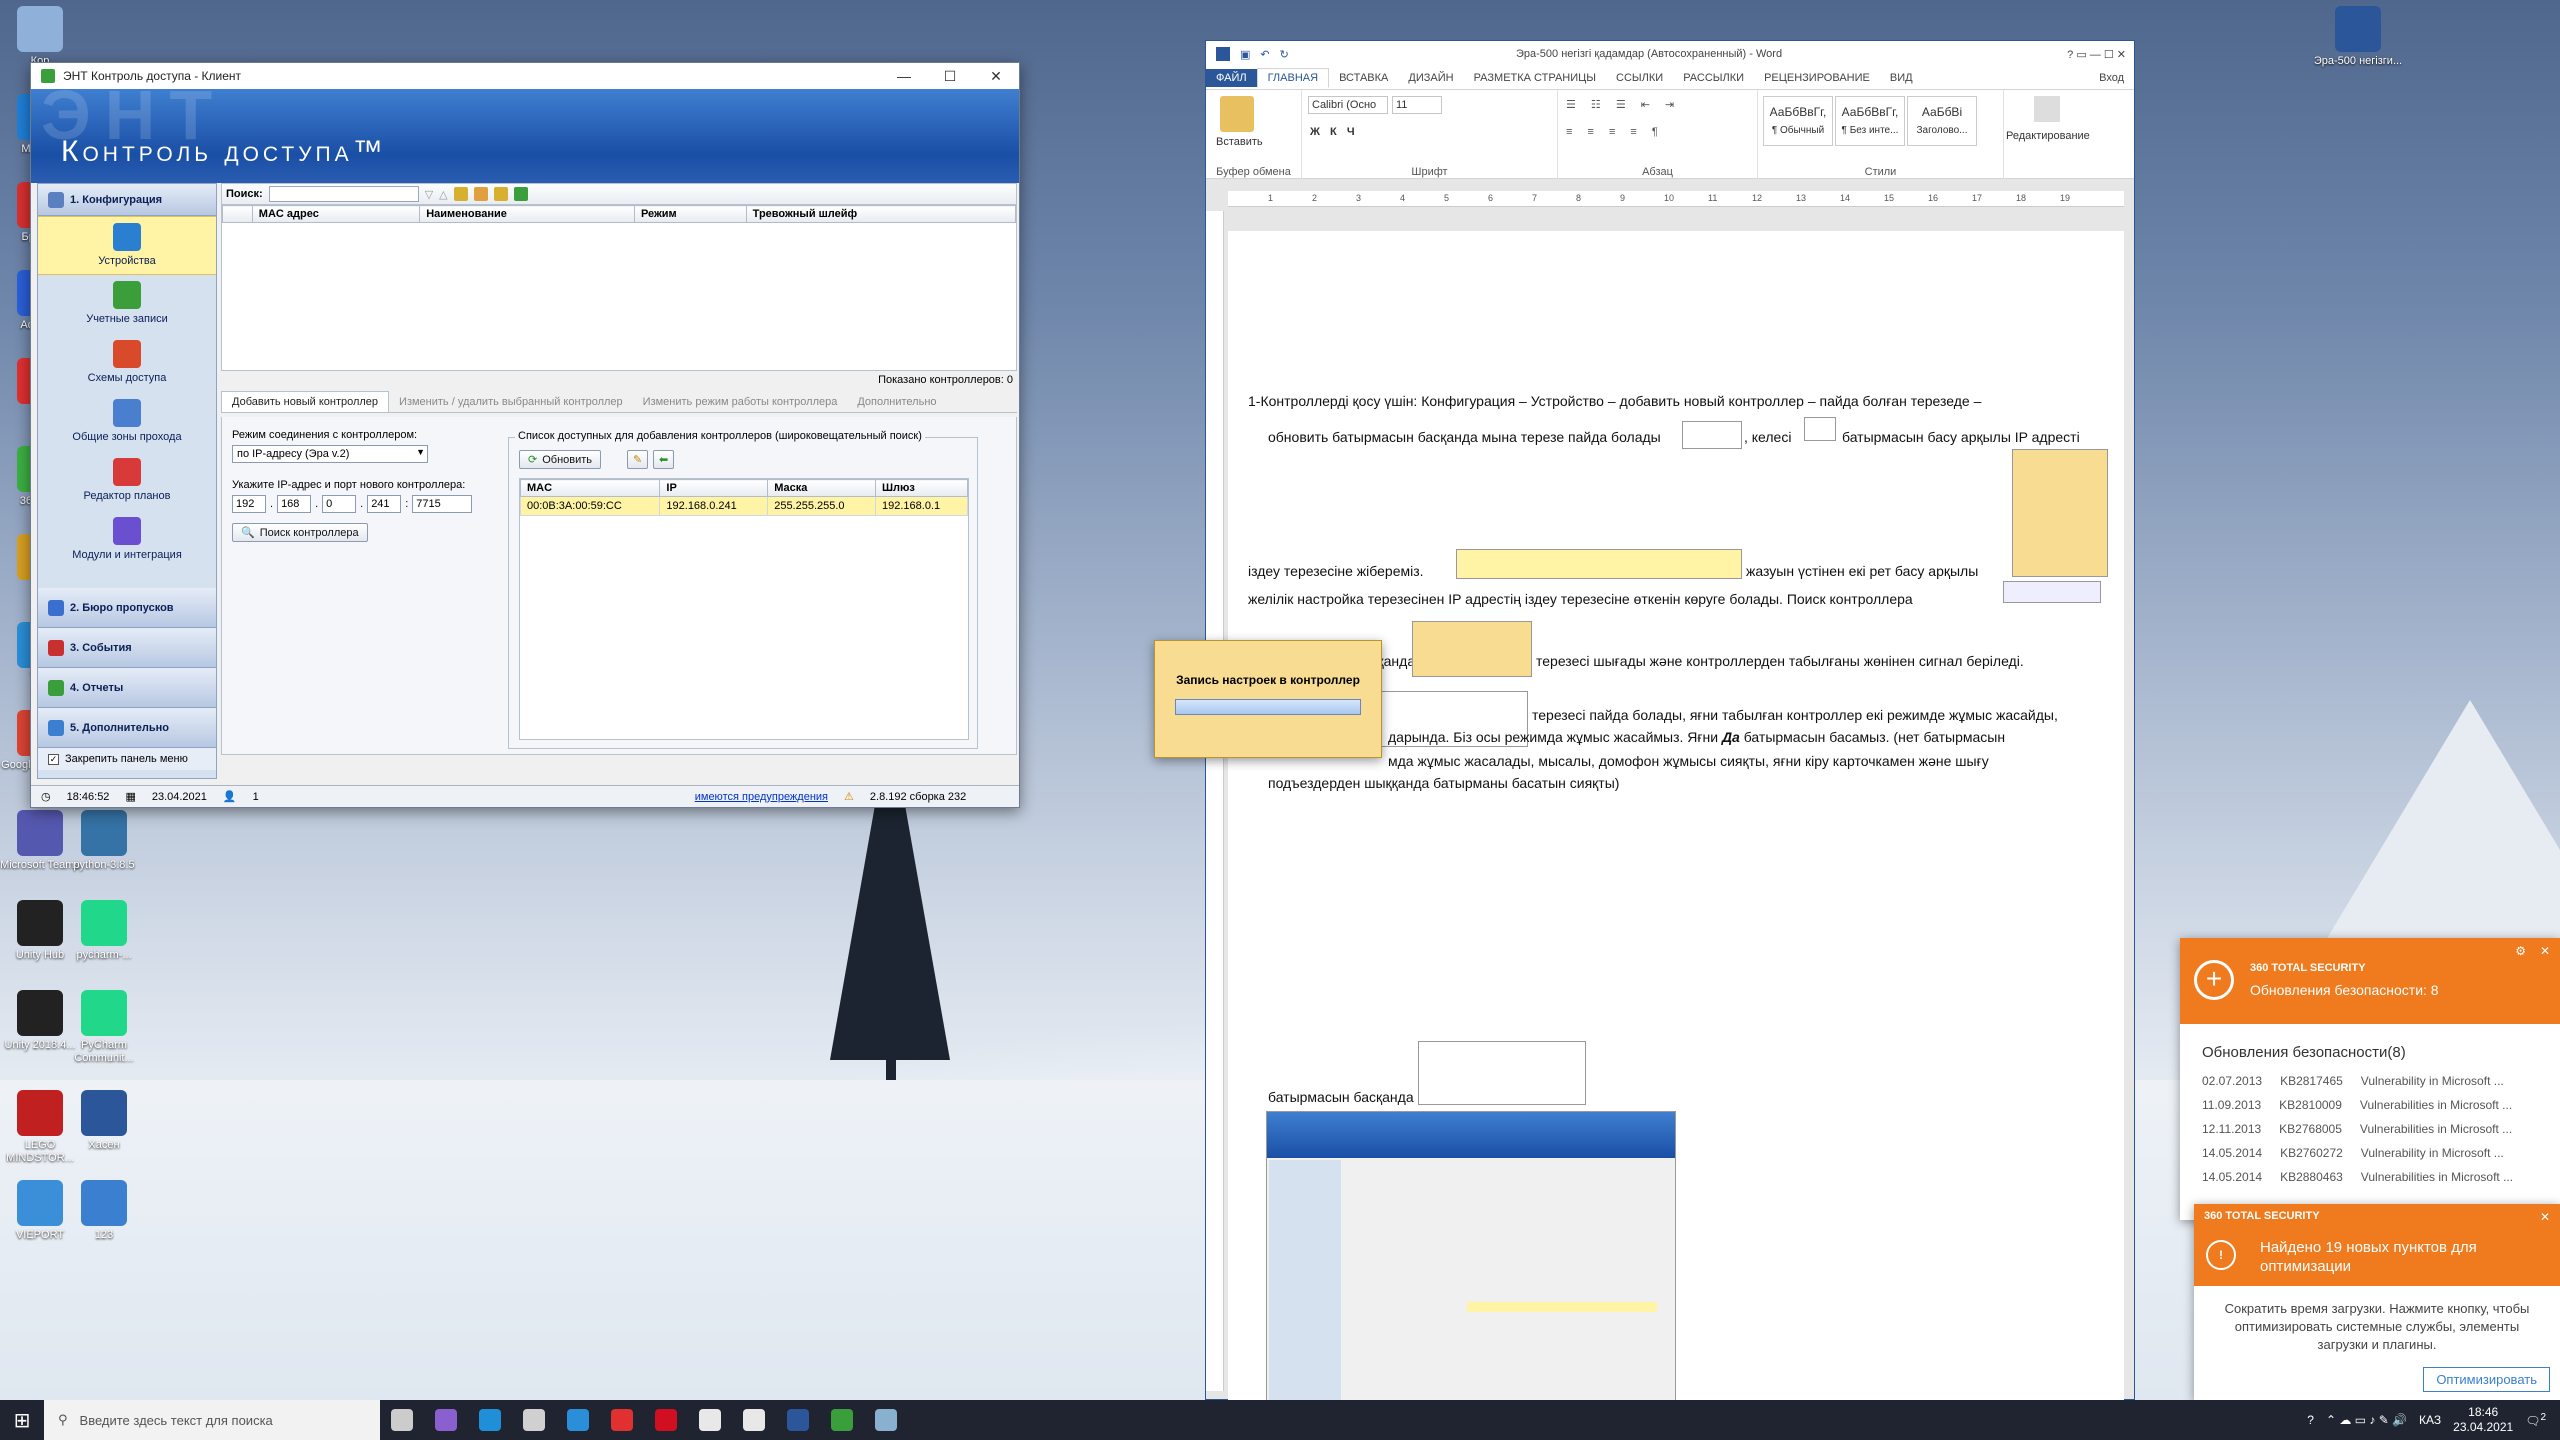 The image size is (2560, 1440). Describe the element at coordinates (2535, 1420) in the screenshot. I see `notifications-icon: 🗨2` at that location.